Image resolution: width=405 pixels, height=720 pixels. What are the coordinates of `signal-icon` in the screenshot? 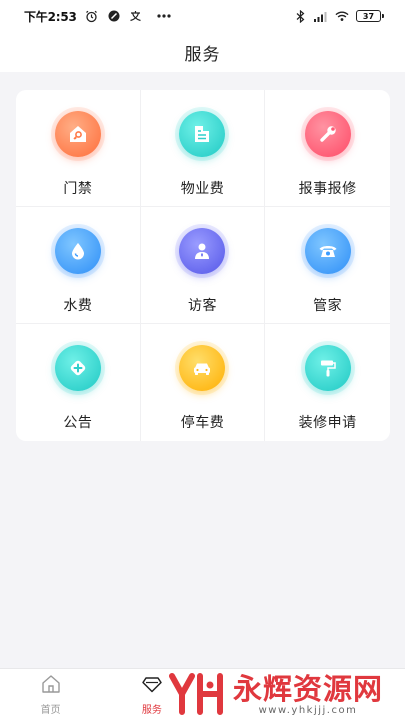 It's located at (321, 16).